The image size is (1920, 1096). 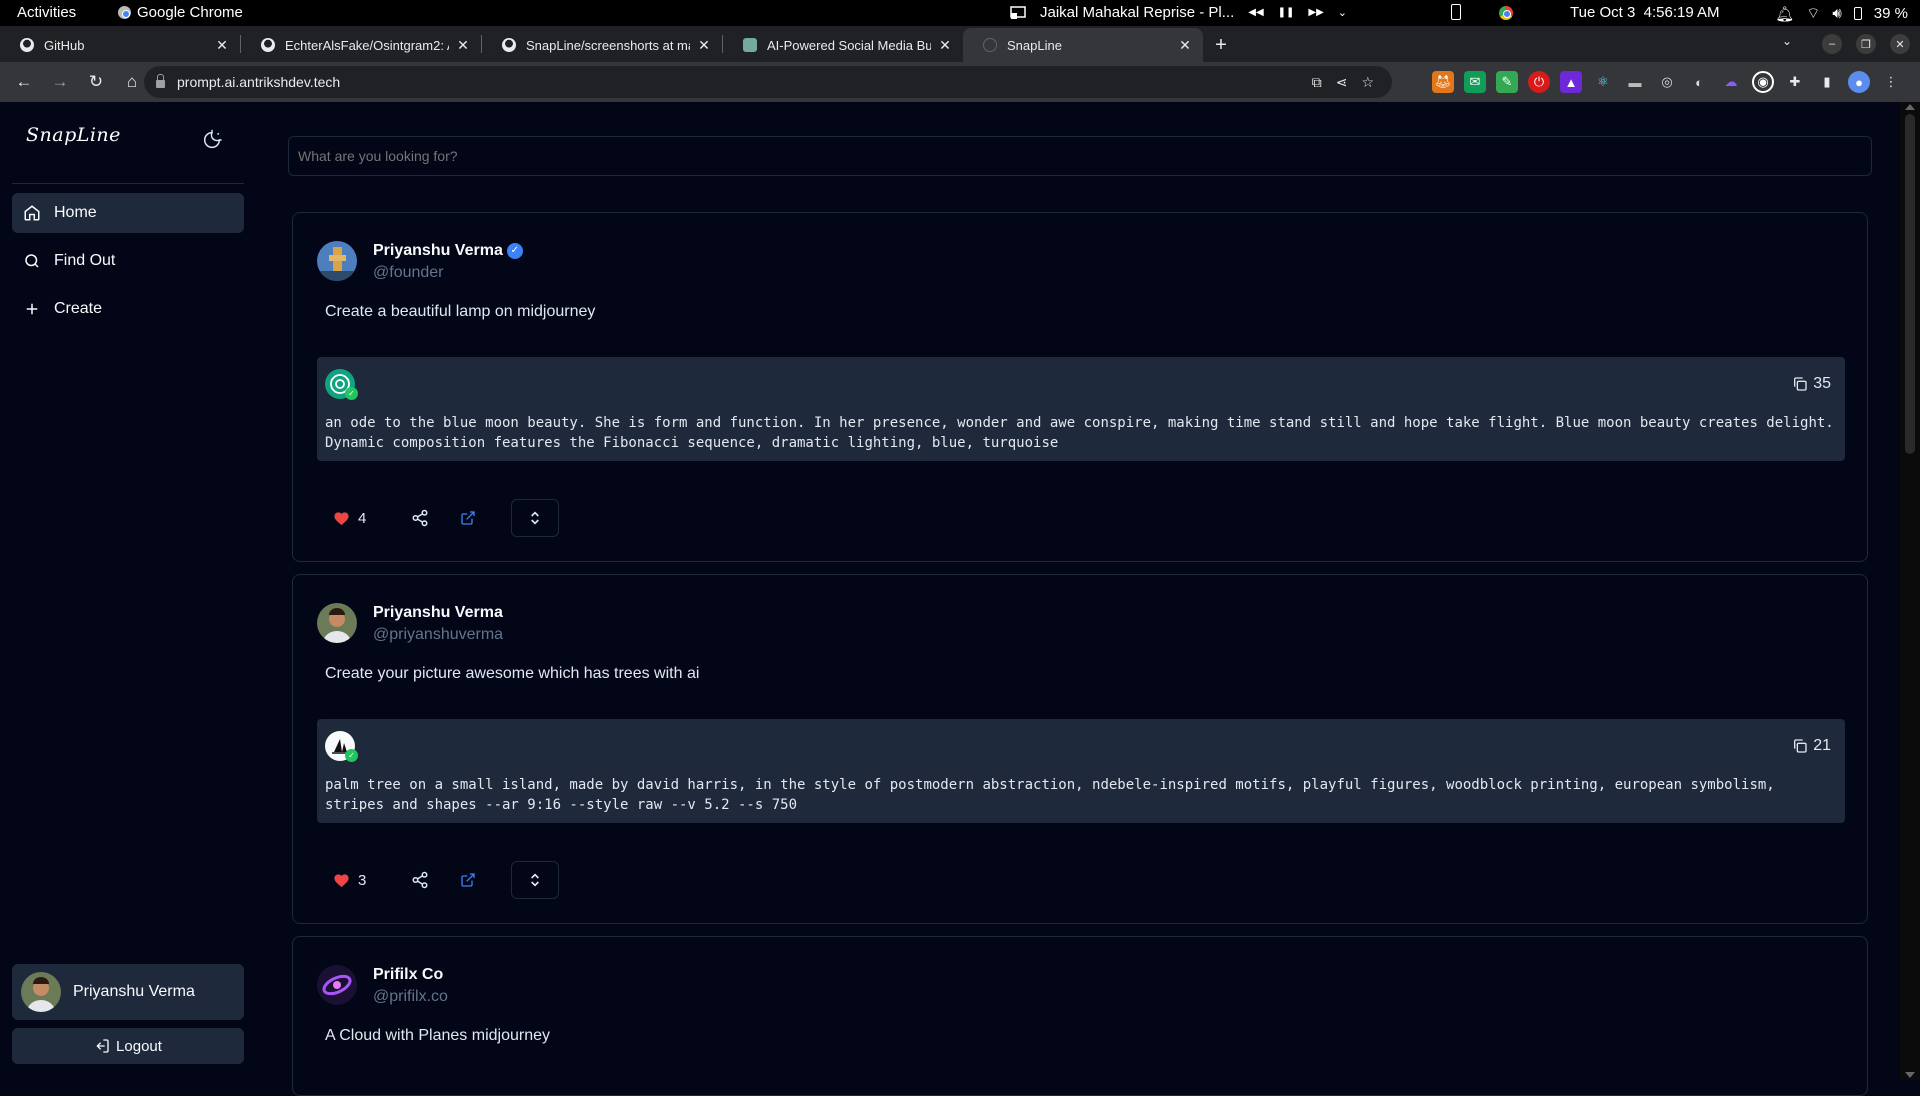 What do you see at coordinates (1507, 82) in the screenshot?
I see `colorful-extension-icon: ✎` at bounding box center [1507, 82].